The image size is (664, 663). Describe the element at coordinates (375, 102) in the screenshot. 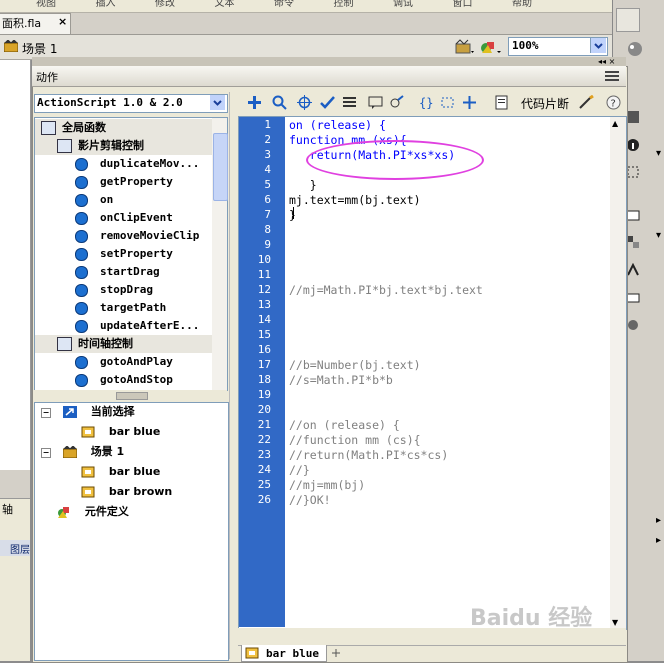

I see `code-hint-icon` at that location.